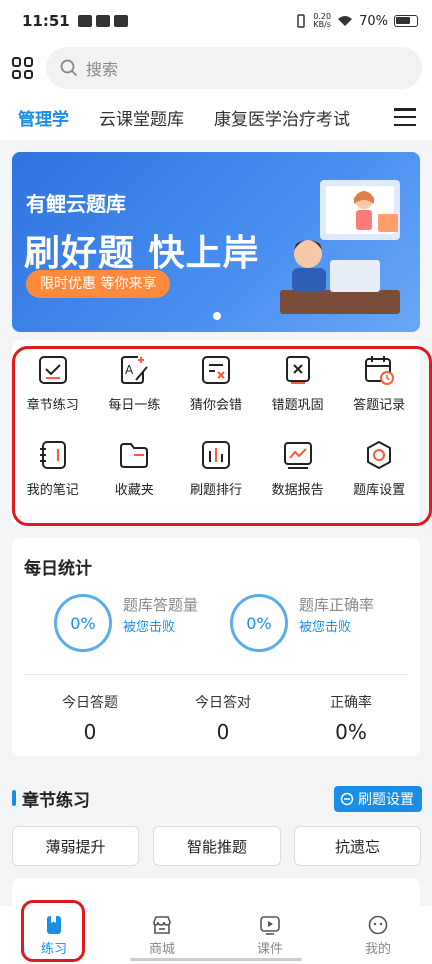 The image size is (432, 964). Describe the element at coordinates (216, 21) in the screenshot. I see `status-bar: 11:51 0.20 KB/s 70%` at that location.